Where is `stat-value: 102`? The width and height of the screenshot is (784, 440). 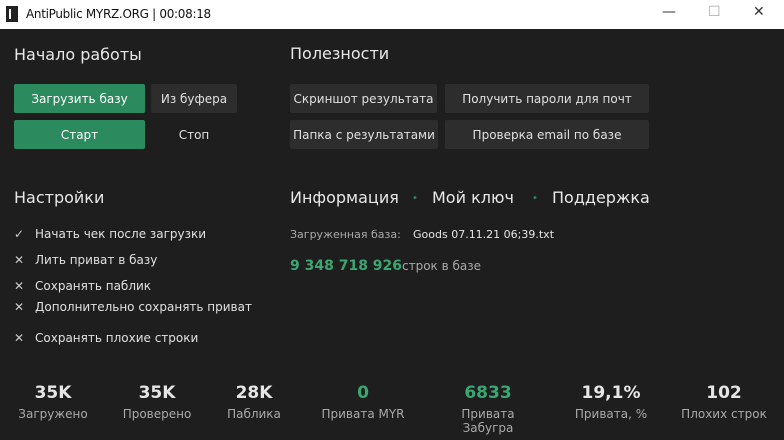
stat-value: 102 is located at coordinates (724, 393).